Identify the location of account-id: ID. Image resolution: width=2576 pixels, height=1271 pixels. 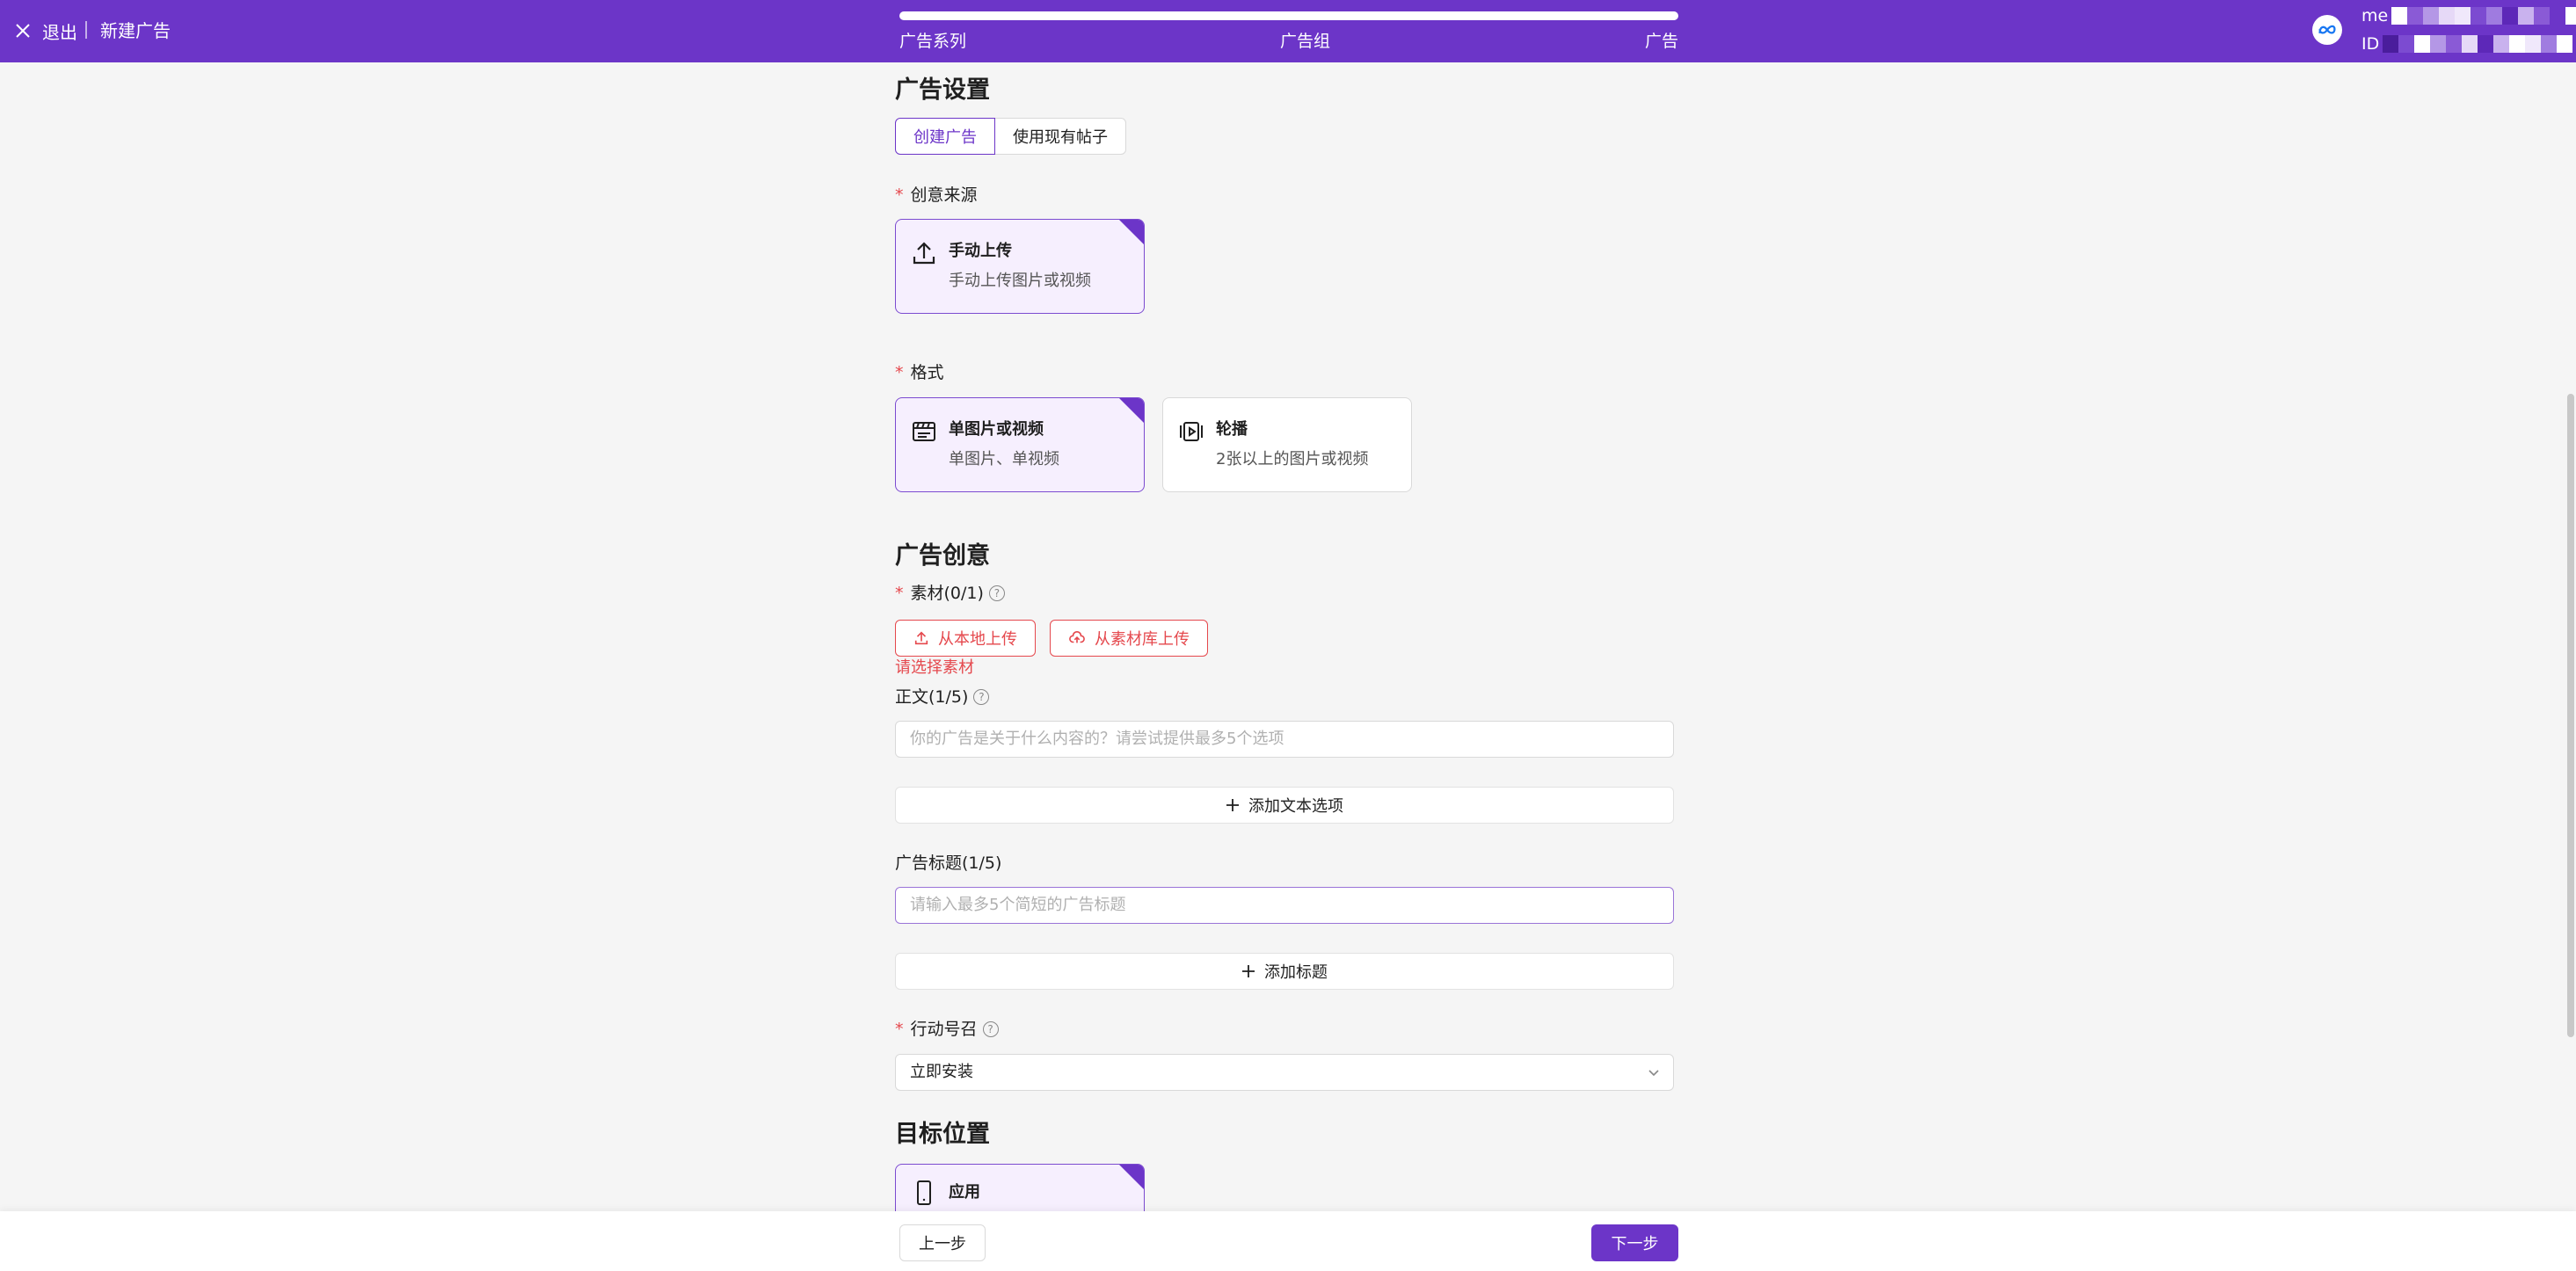
(2370, 44).